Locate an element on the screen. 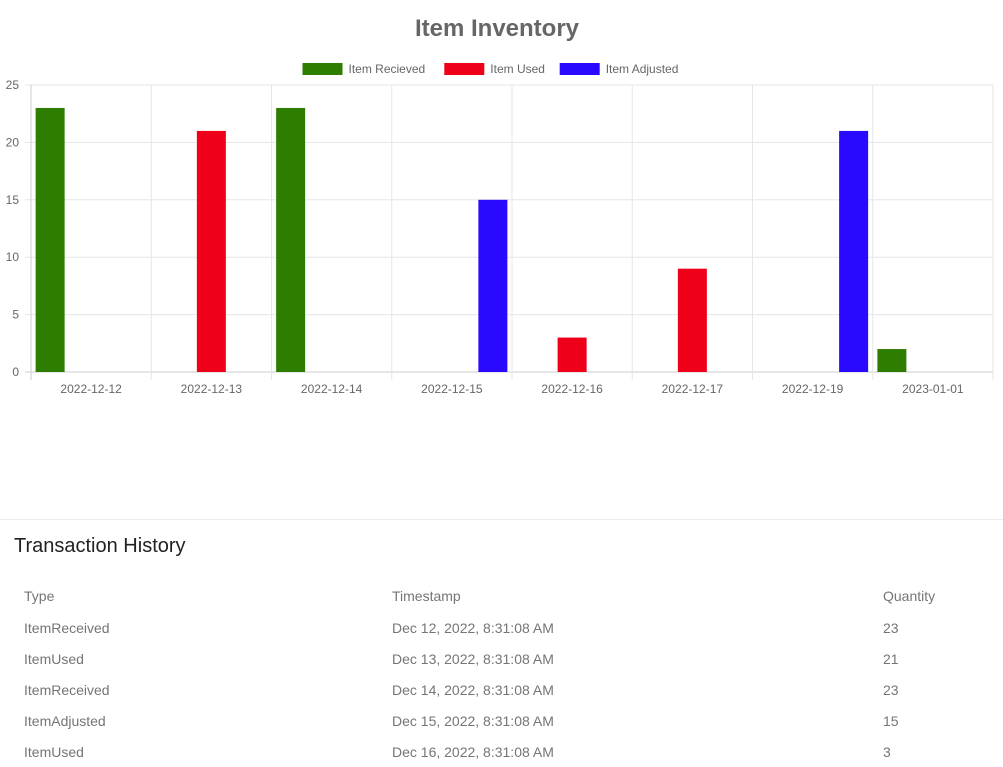 The height and width of the screenshot is (767, 1003). table-row: ItemUsed Dec 16, 2022, 8:31:08 AM 3 is located at coordinates (504, 751).